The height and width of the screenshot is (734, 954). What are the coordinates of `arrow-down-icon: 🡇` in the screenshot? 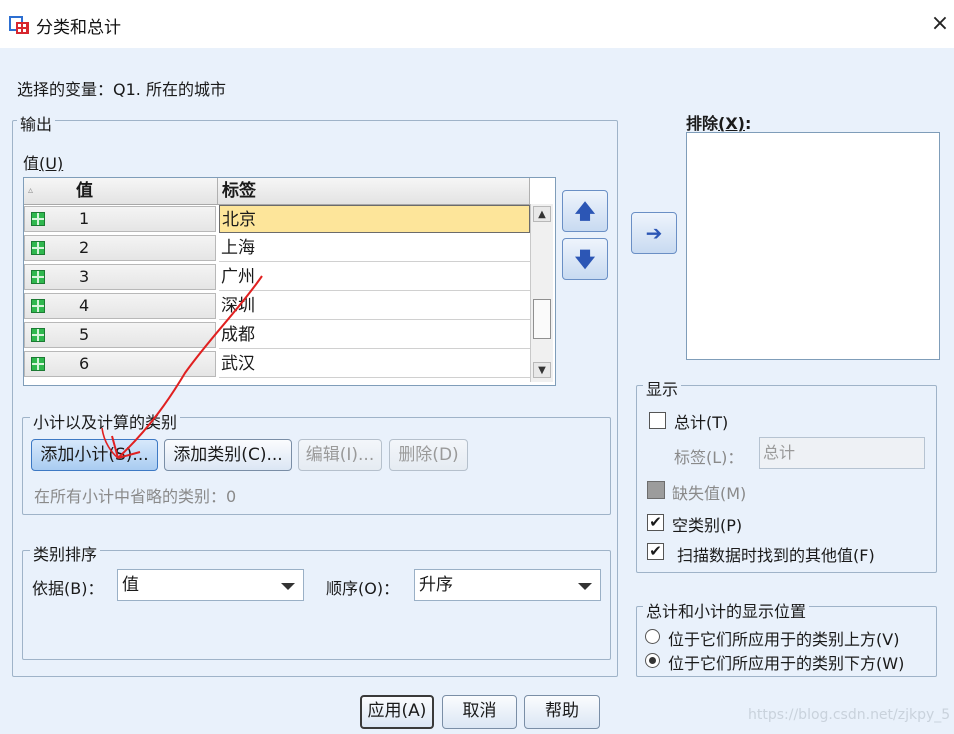 It's located at (585, 259).